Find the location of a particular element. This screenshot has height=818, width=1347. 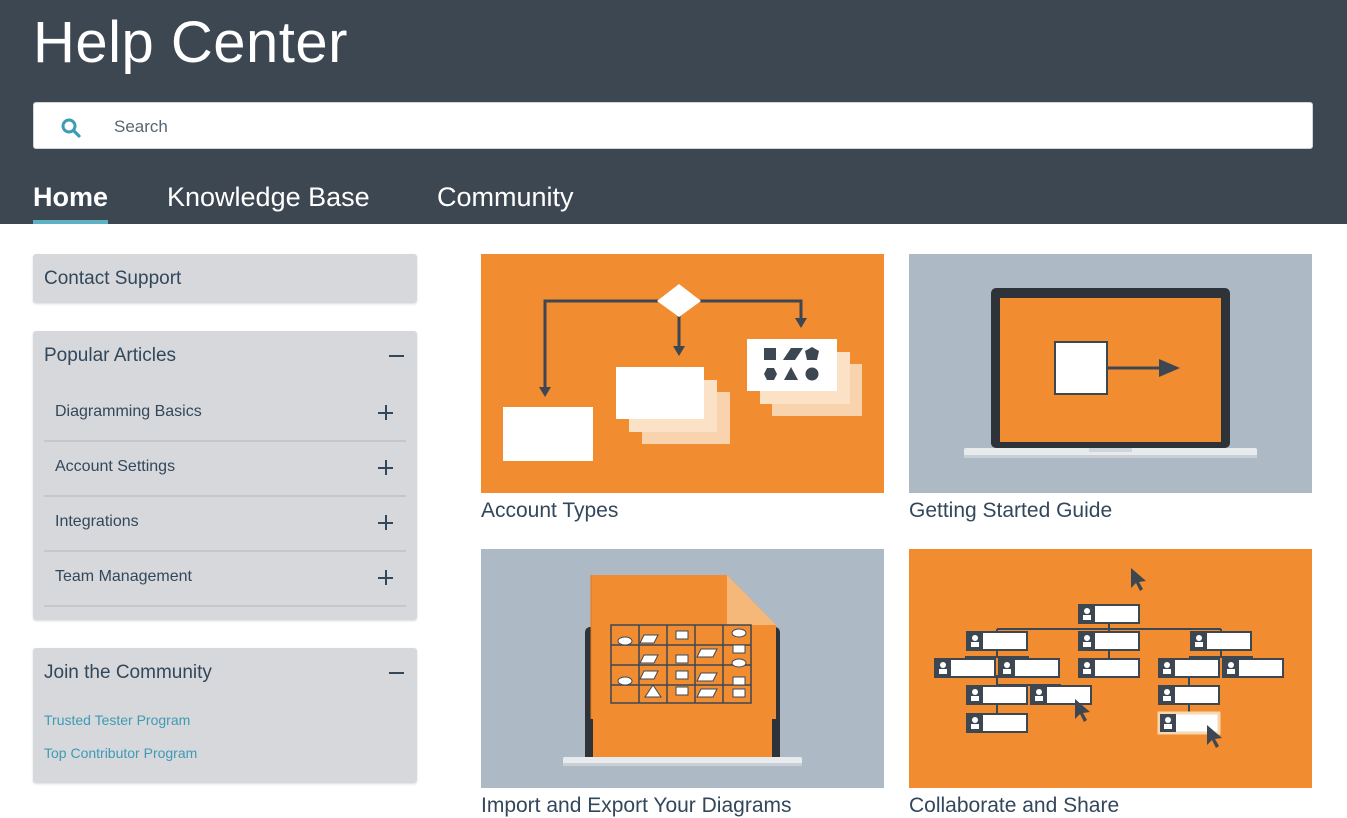

tab-home: Home is located at coordinates (71, 201).